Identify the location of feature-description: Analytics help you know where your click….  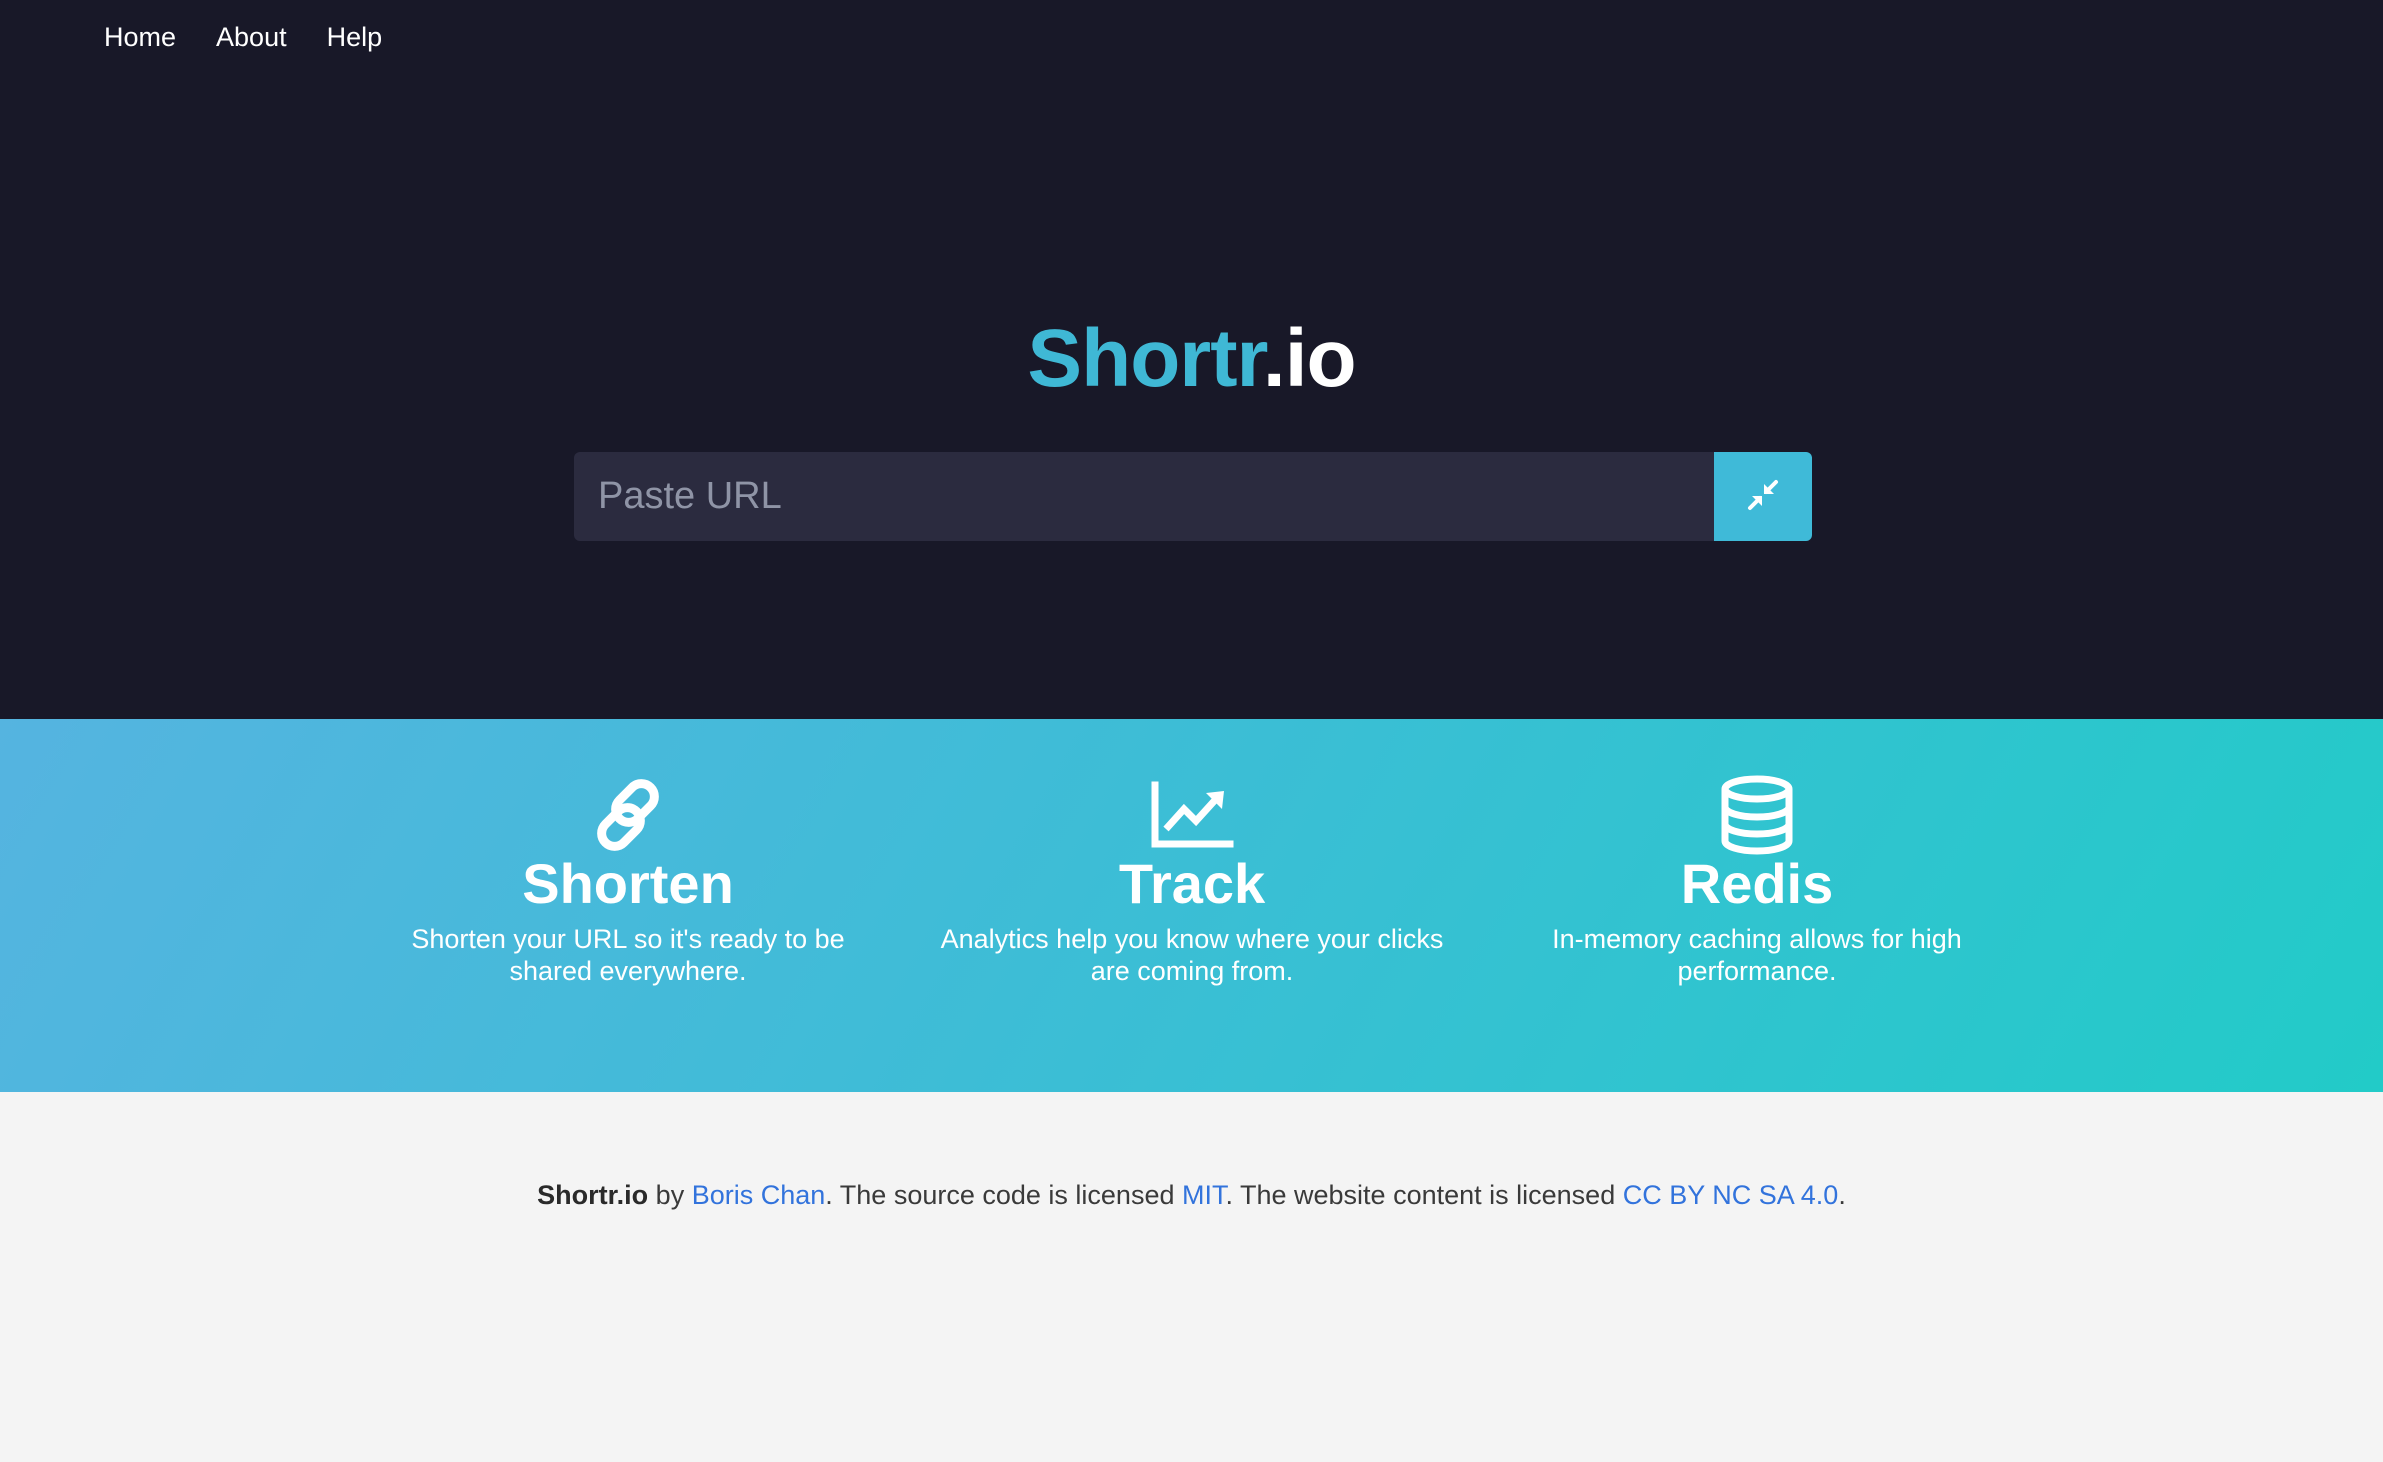
(1192, 955).